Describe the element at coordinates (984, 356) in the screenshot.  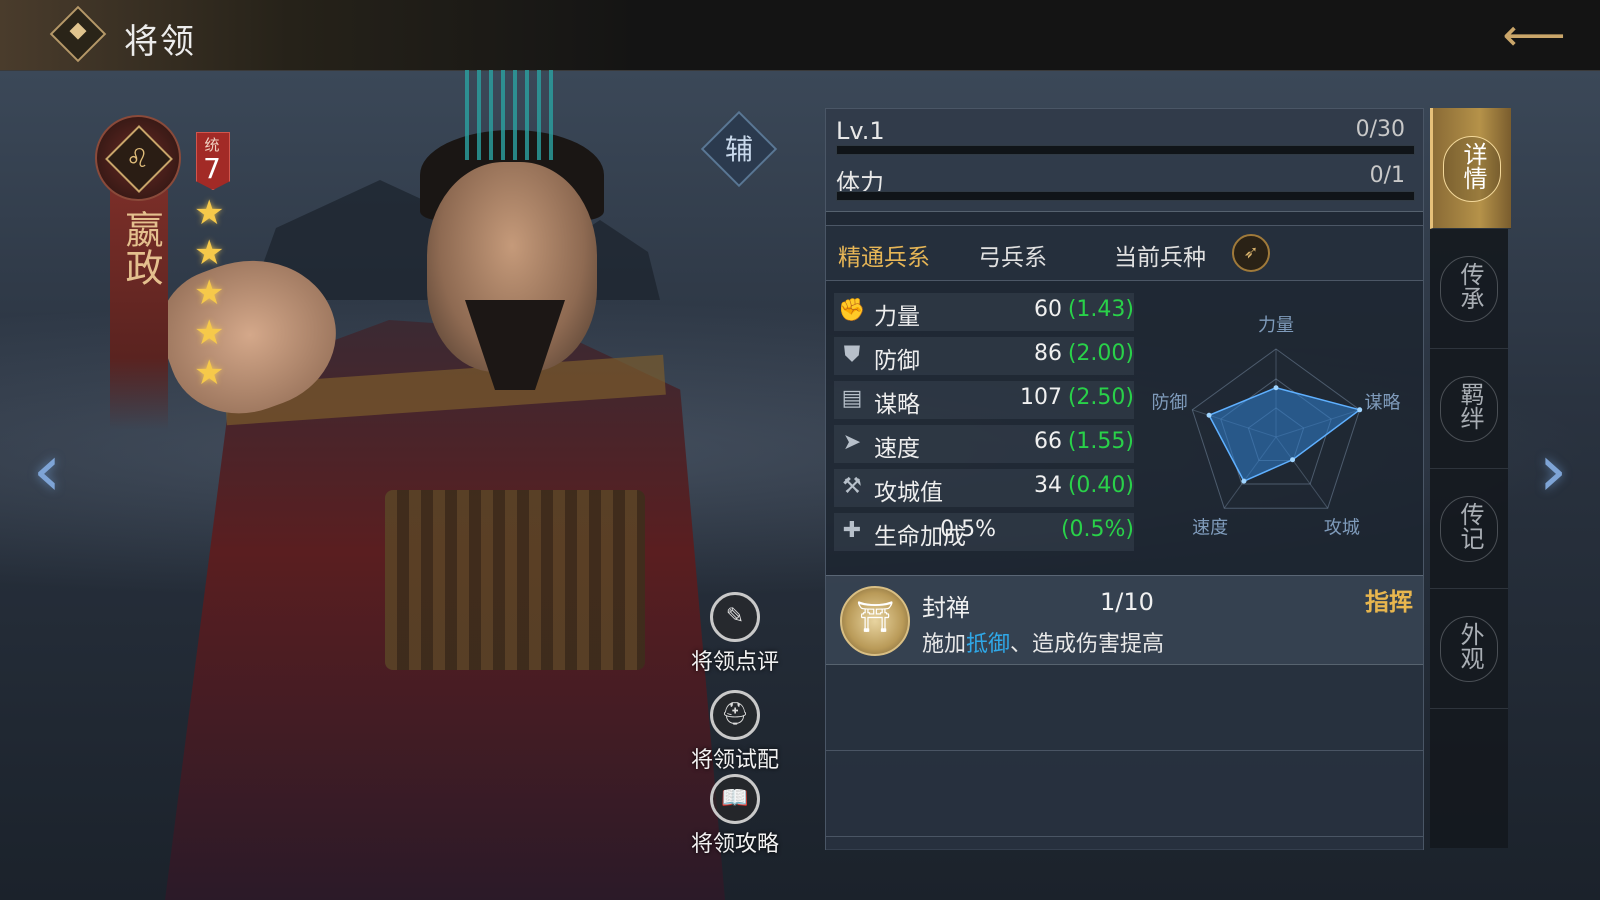
I see `attribute-row: ⛊ 防御 86 (2.00)` at that location.